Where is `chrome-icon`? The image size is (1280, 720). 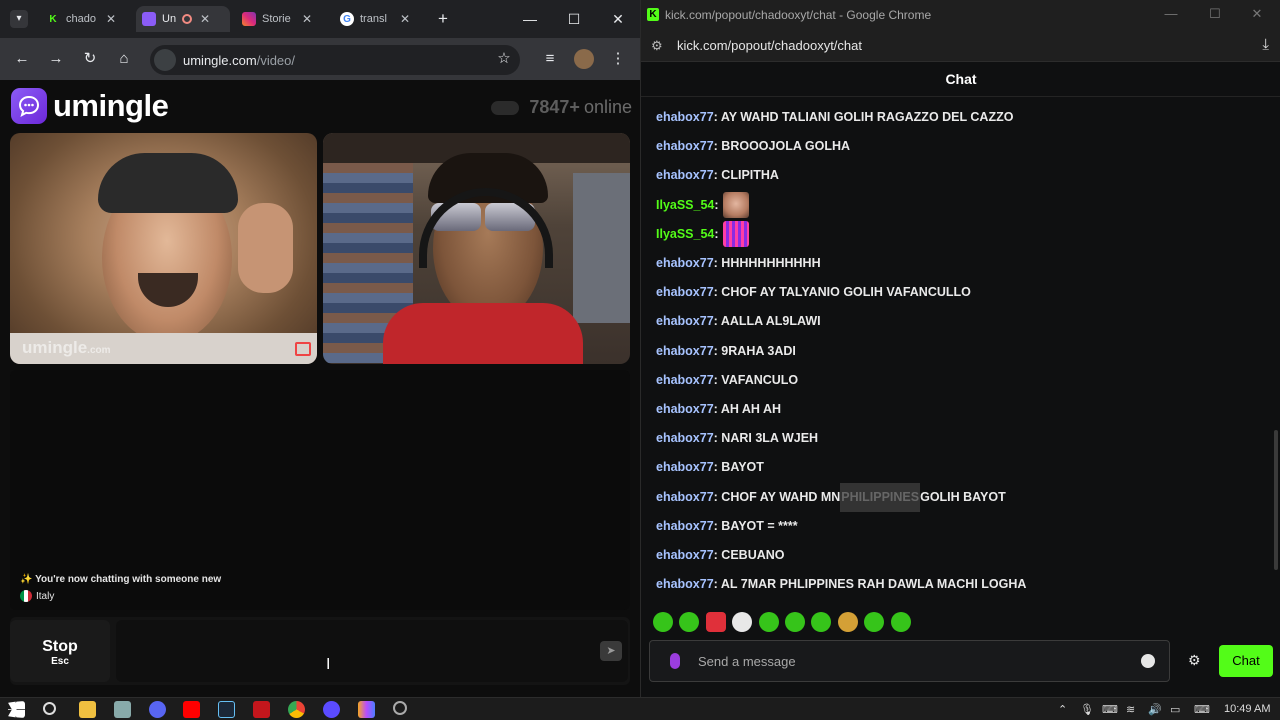 chrome-icon is located at coordinates (296, 709).